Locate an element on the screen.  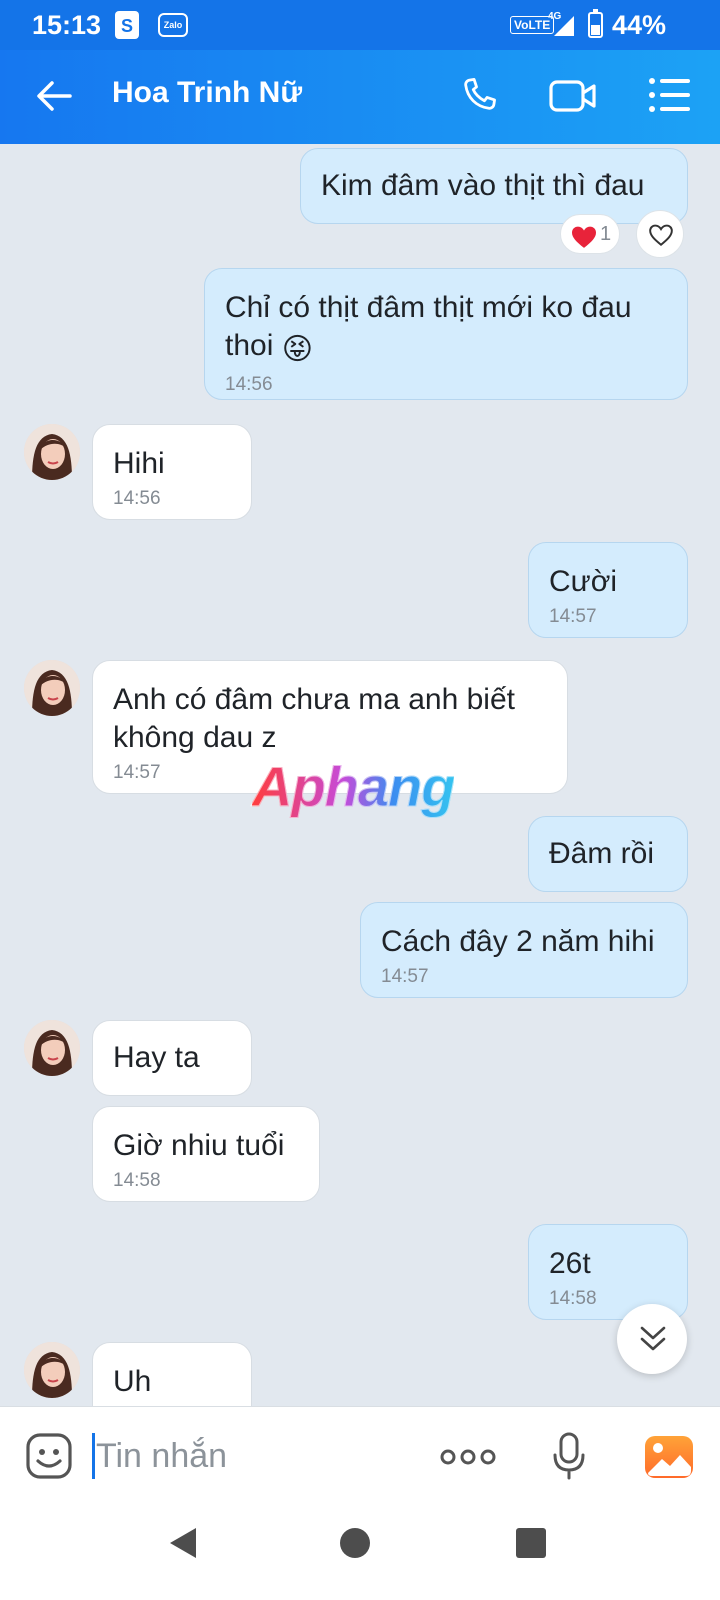
incoming-message: Uh is located at coordinates (172, 1374).